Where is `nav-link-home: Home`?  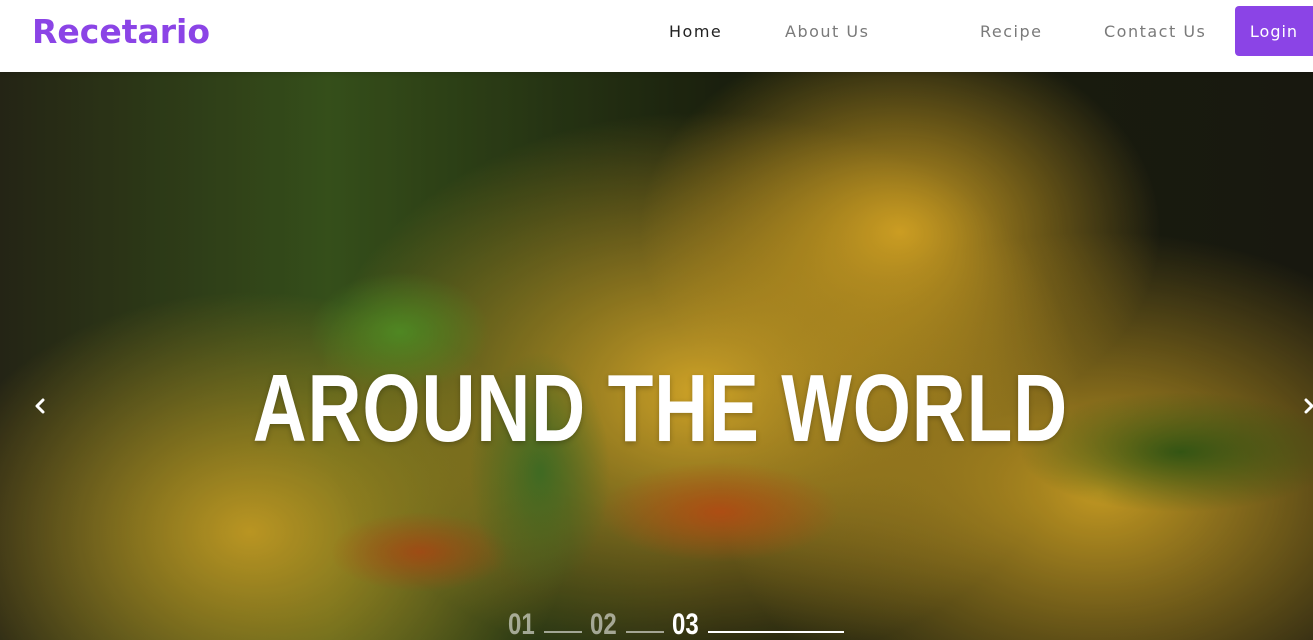 nav-link-home: Home is located at coordinates (695, 31).